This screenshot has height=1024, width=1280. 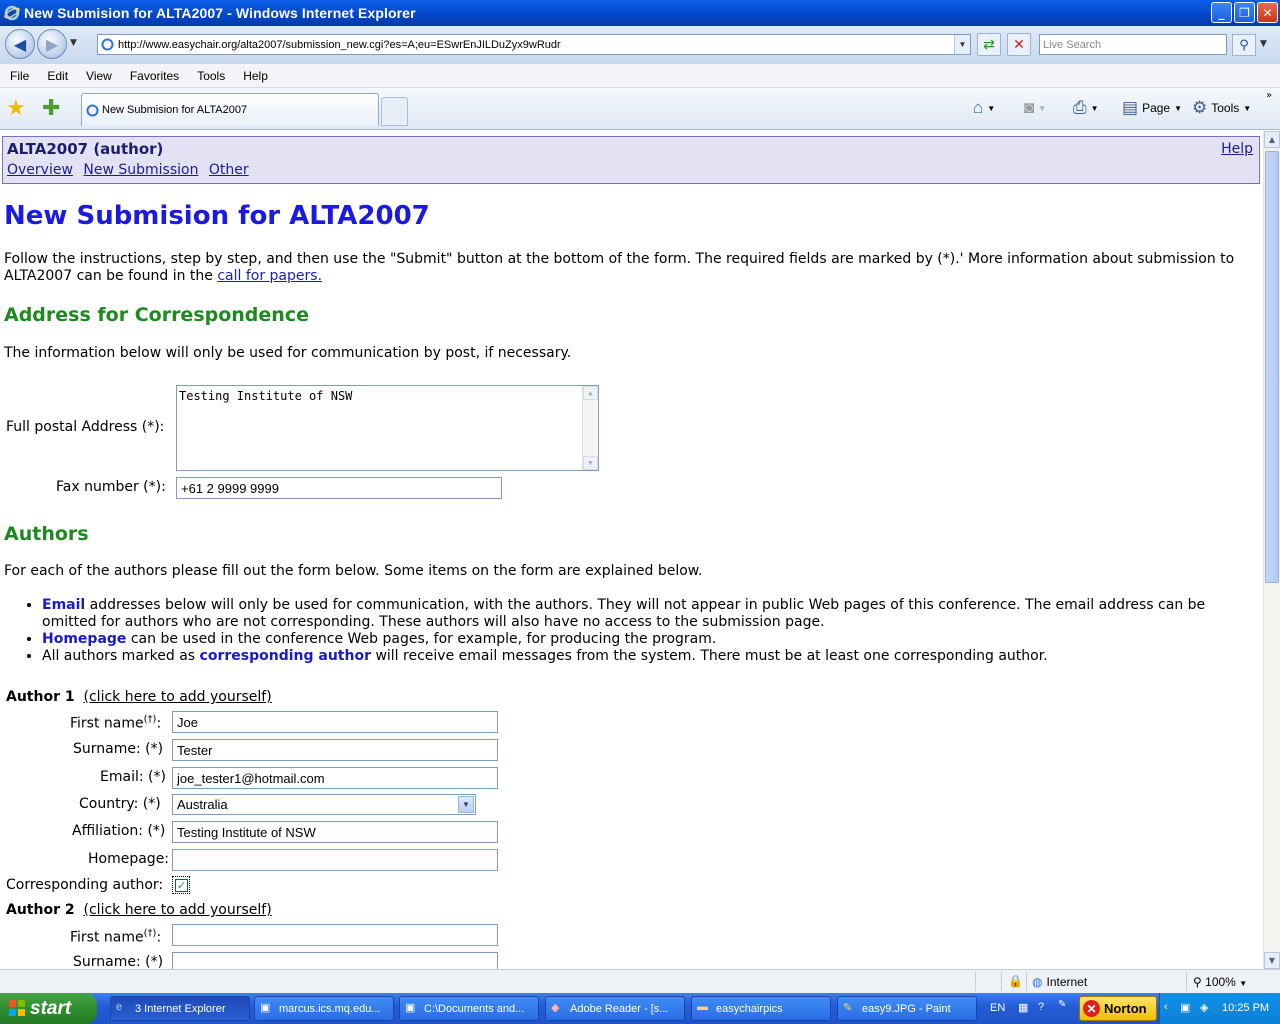 I want to click on postal-address-textarea: Testing Institute of NSW ▲ ▼, so click(x=387, y=428).